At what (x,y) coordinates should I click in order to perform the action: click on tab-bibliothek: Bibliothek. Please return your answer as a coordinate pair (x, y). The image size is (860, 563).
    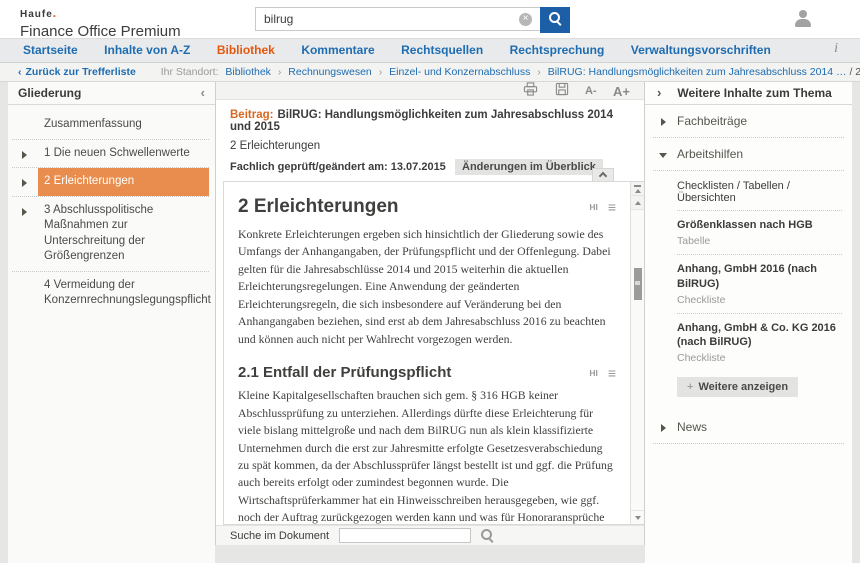
    Looking at the image, I should click on (246, 50).